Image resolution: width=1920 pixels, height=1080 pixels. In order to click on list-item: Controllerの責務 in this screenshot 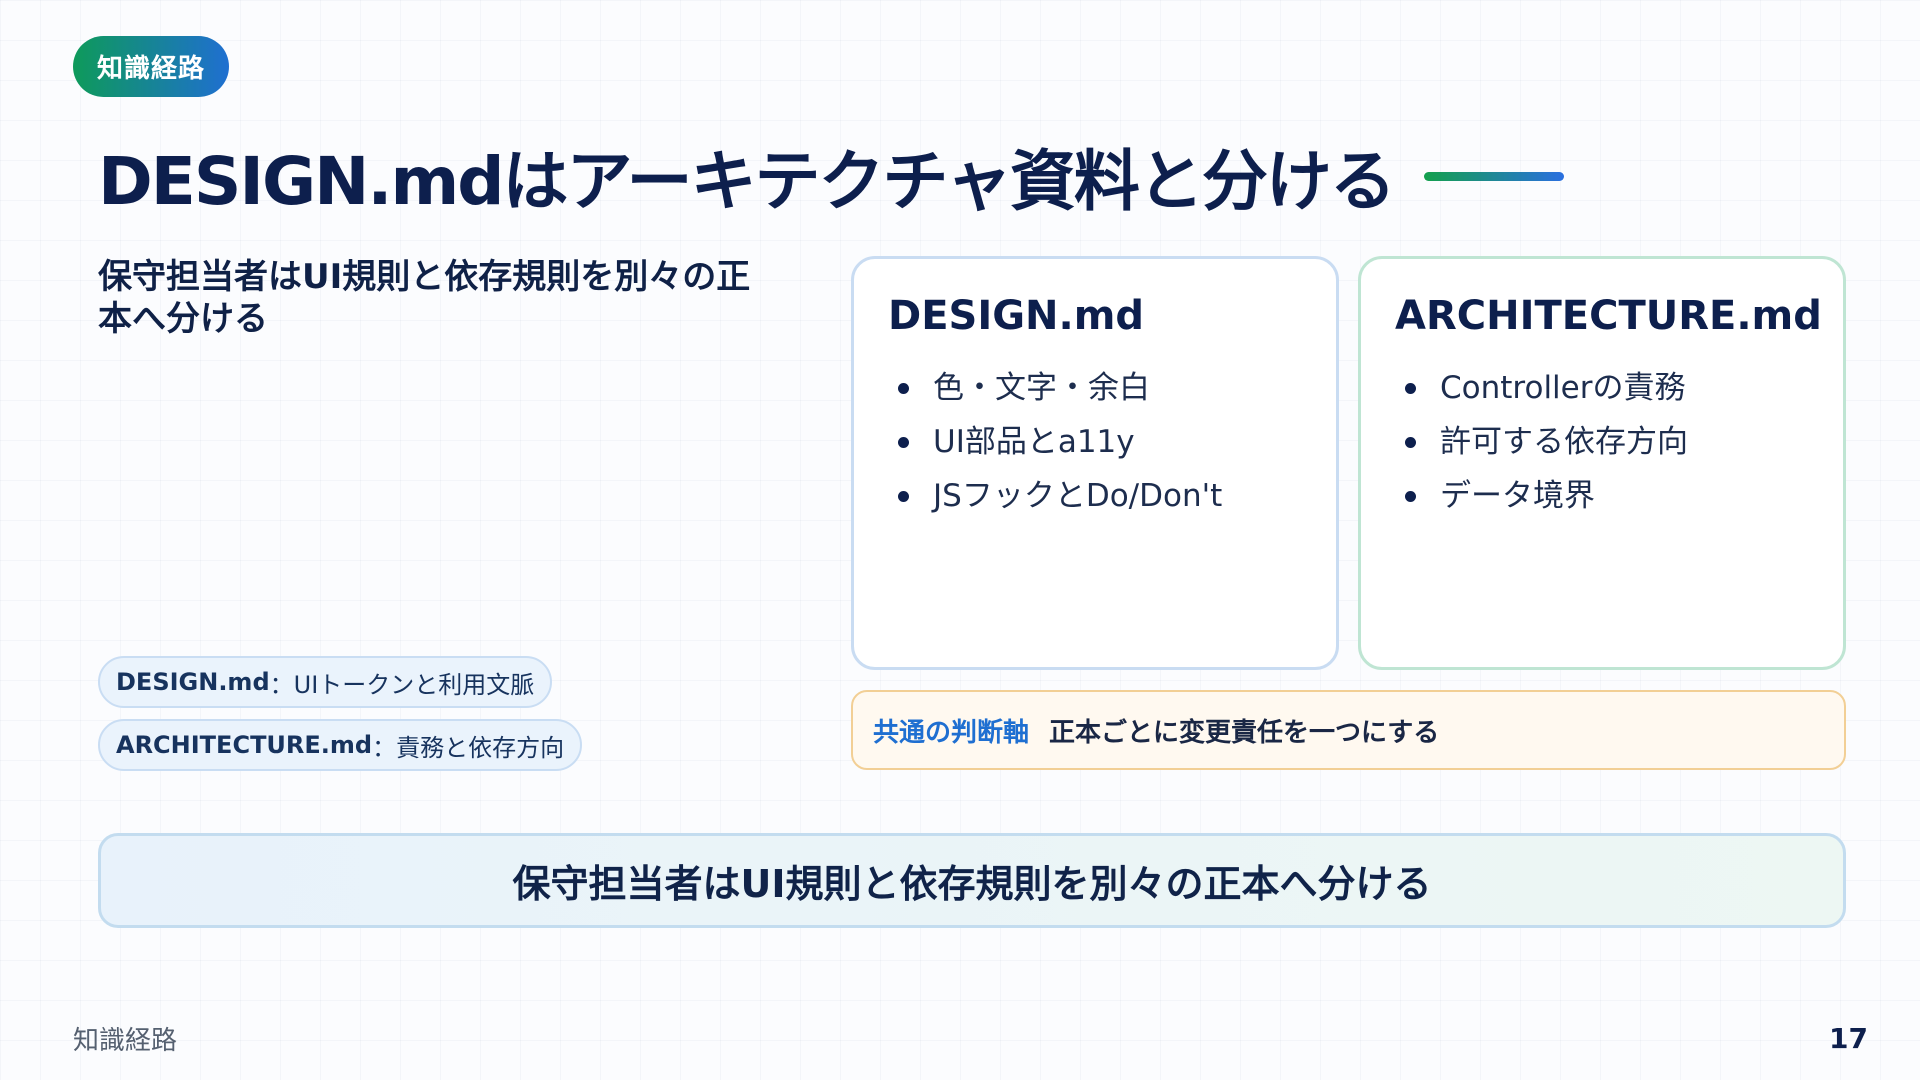, I will do `click(1602, 388)`.